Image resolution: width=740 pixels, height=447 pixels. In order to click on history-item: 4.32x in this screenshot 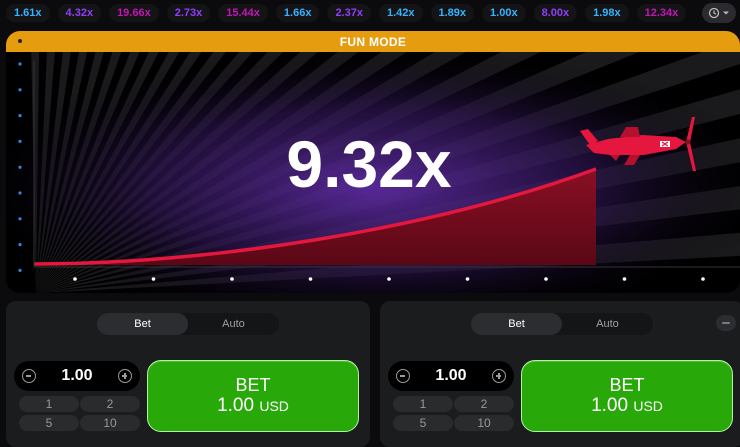, I will do `click(79, 13)`.